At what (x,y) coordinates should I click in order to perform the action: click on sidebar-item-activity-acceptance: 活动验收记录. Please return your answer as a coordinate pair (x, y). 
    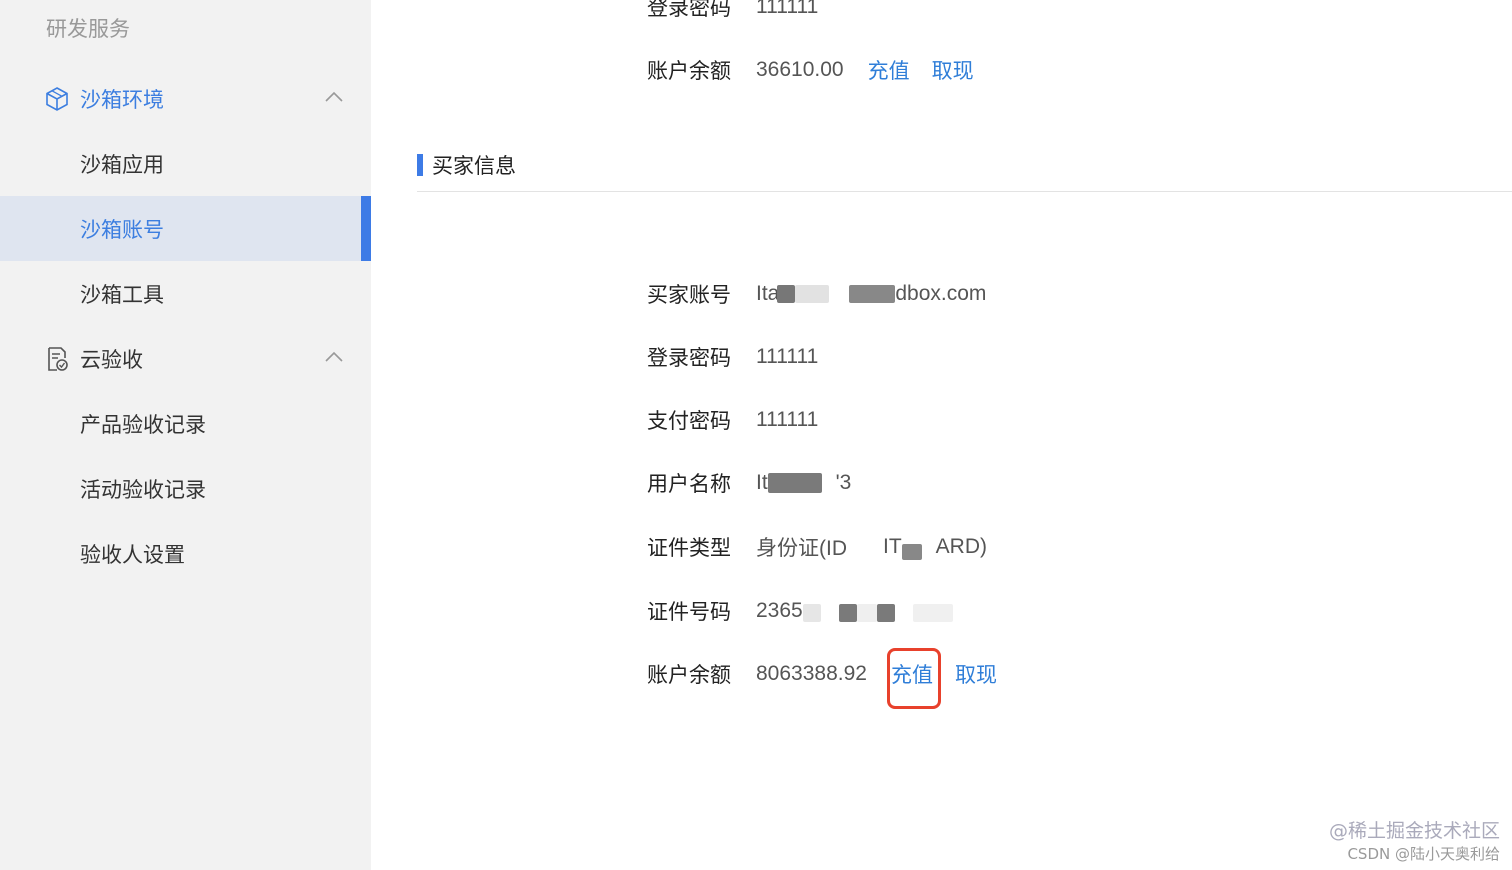
    Looking at the image, I should click on (185, 488).